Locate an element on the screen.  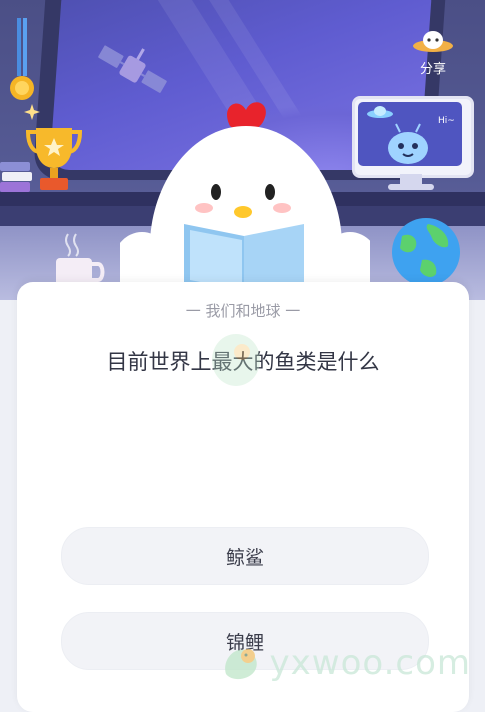
answer-option-label: 鲸鲨 is located at coordinates (244, 557).